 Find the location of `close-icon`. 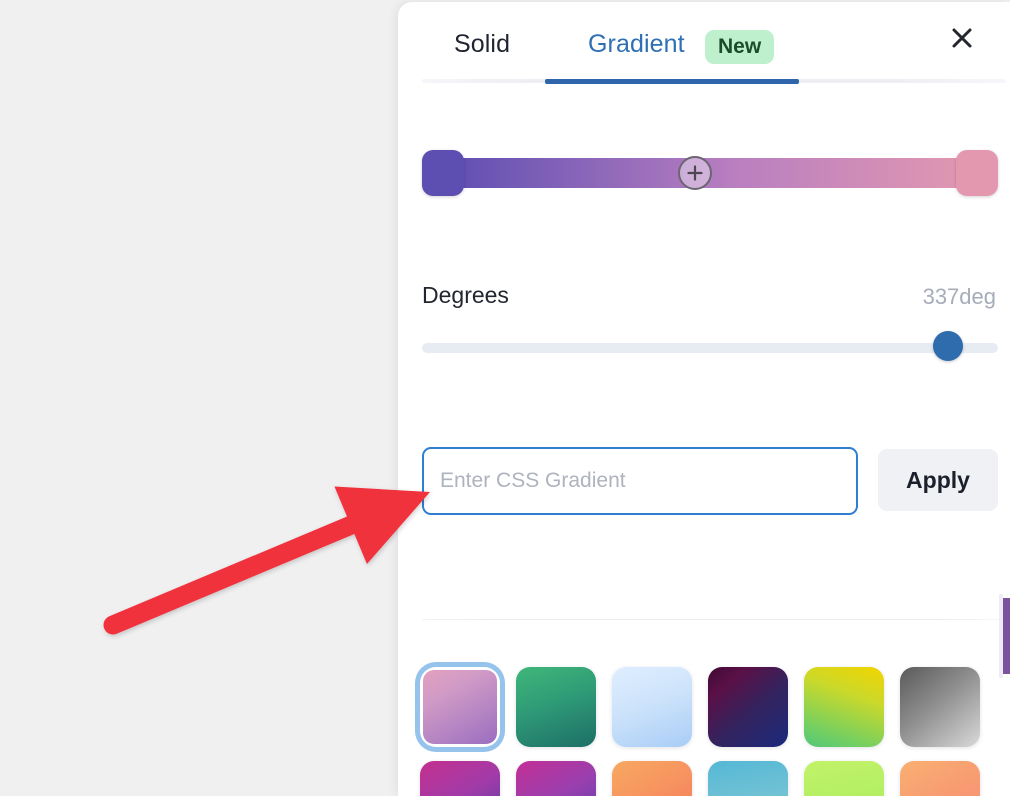

close-icon is located at coordinates (962, 38).